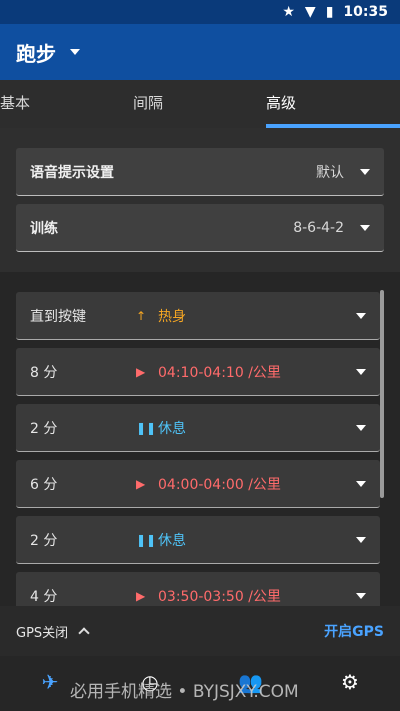  I want to click on enable-gps-button: 开启GPS, so click(354, 631).